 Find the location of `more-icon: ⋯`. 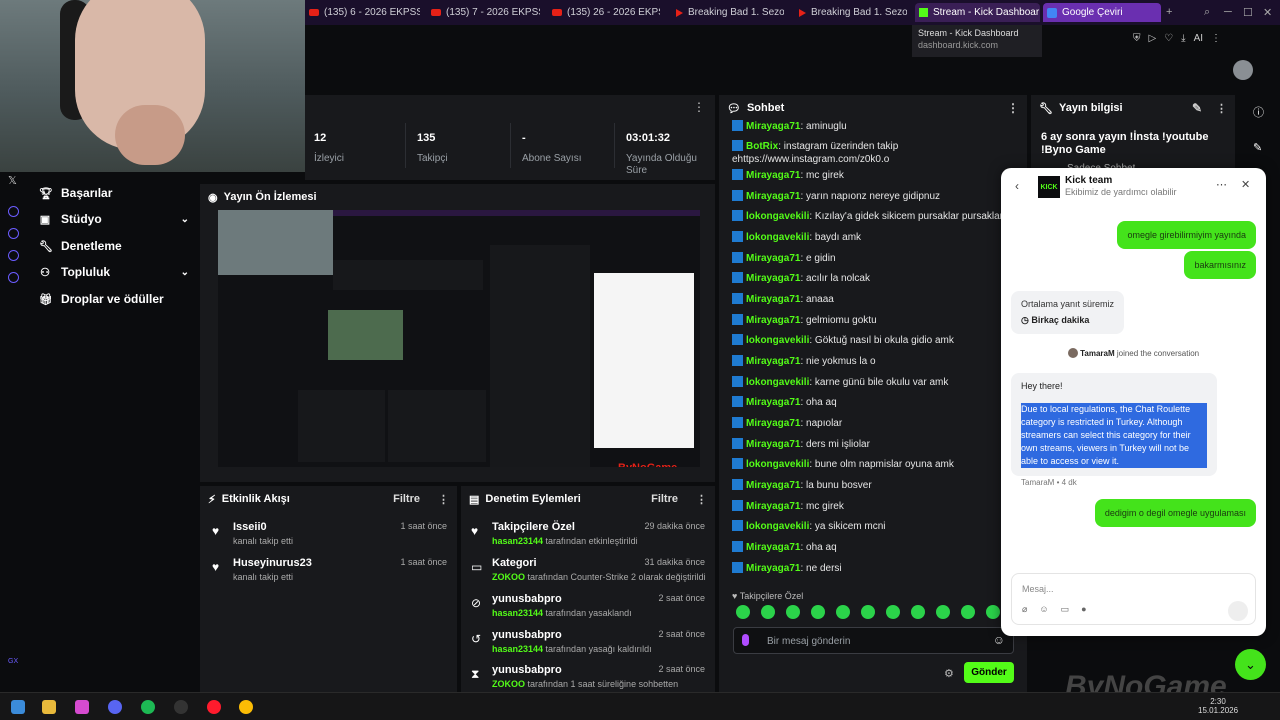

more-icon: ⋯ is located at coordinates (1221, 184).